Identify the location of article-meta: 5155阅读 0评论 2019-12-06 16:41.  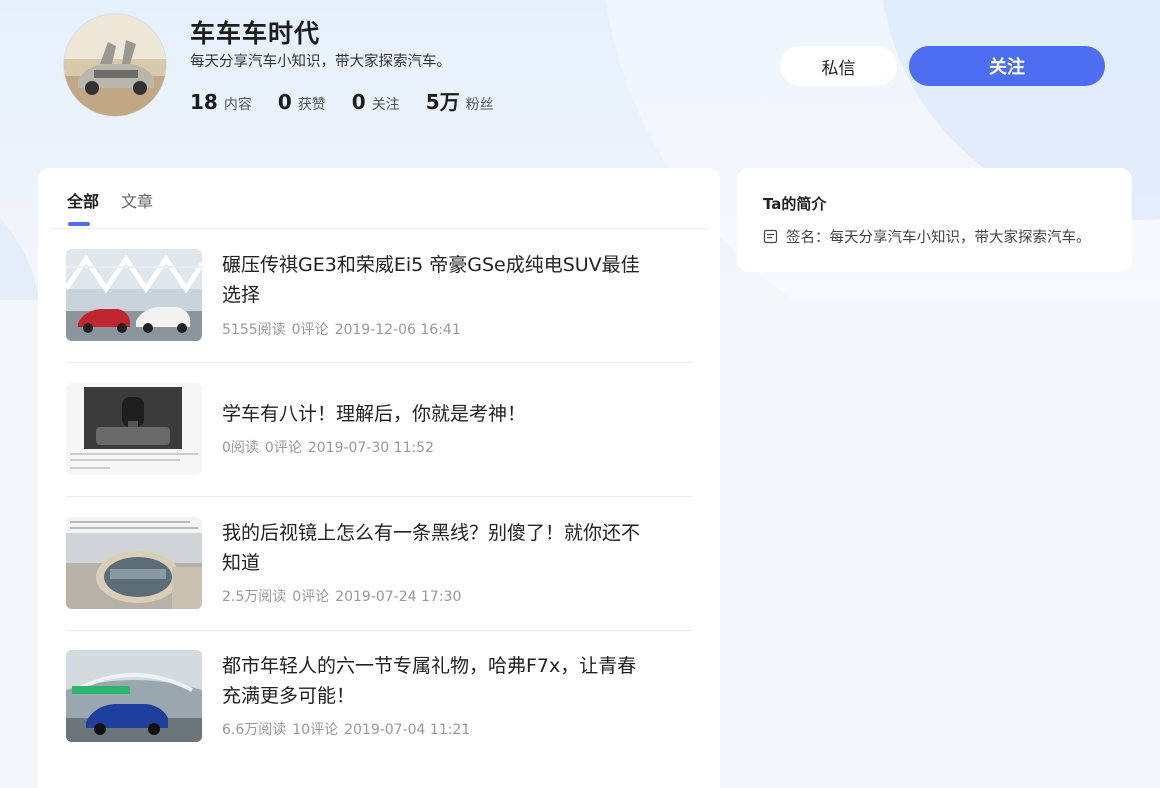
(344, 329).